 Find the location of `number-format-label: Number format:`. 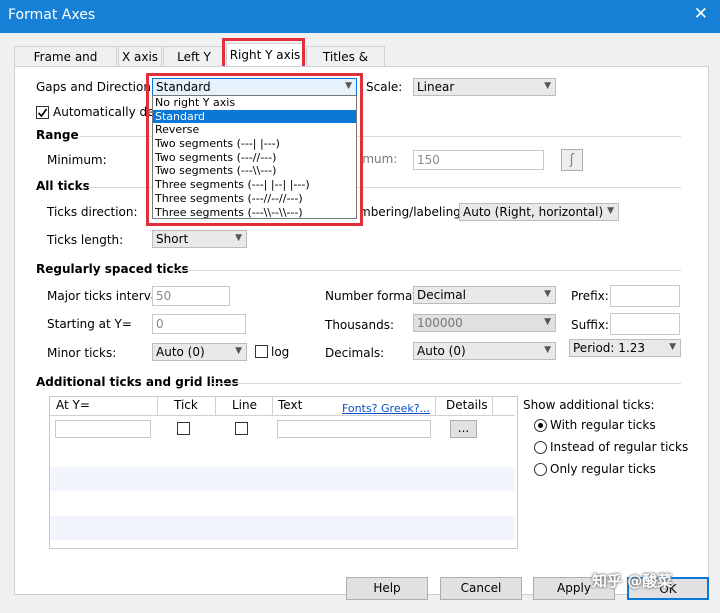

number-format-label: Number format: is located at coordinates (373, 296).